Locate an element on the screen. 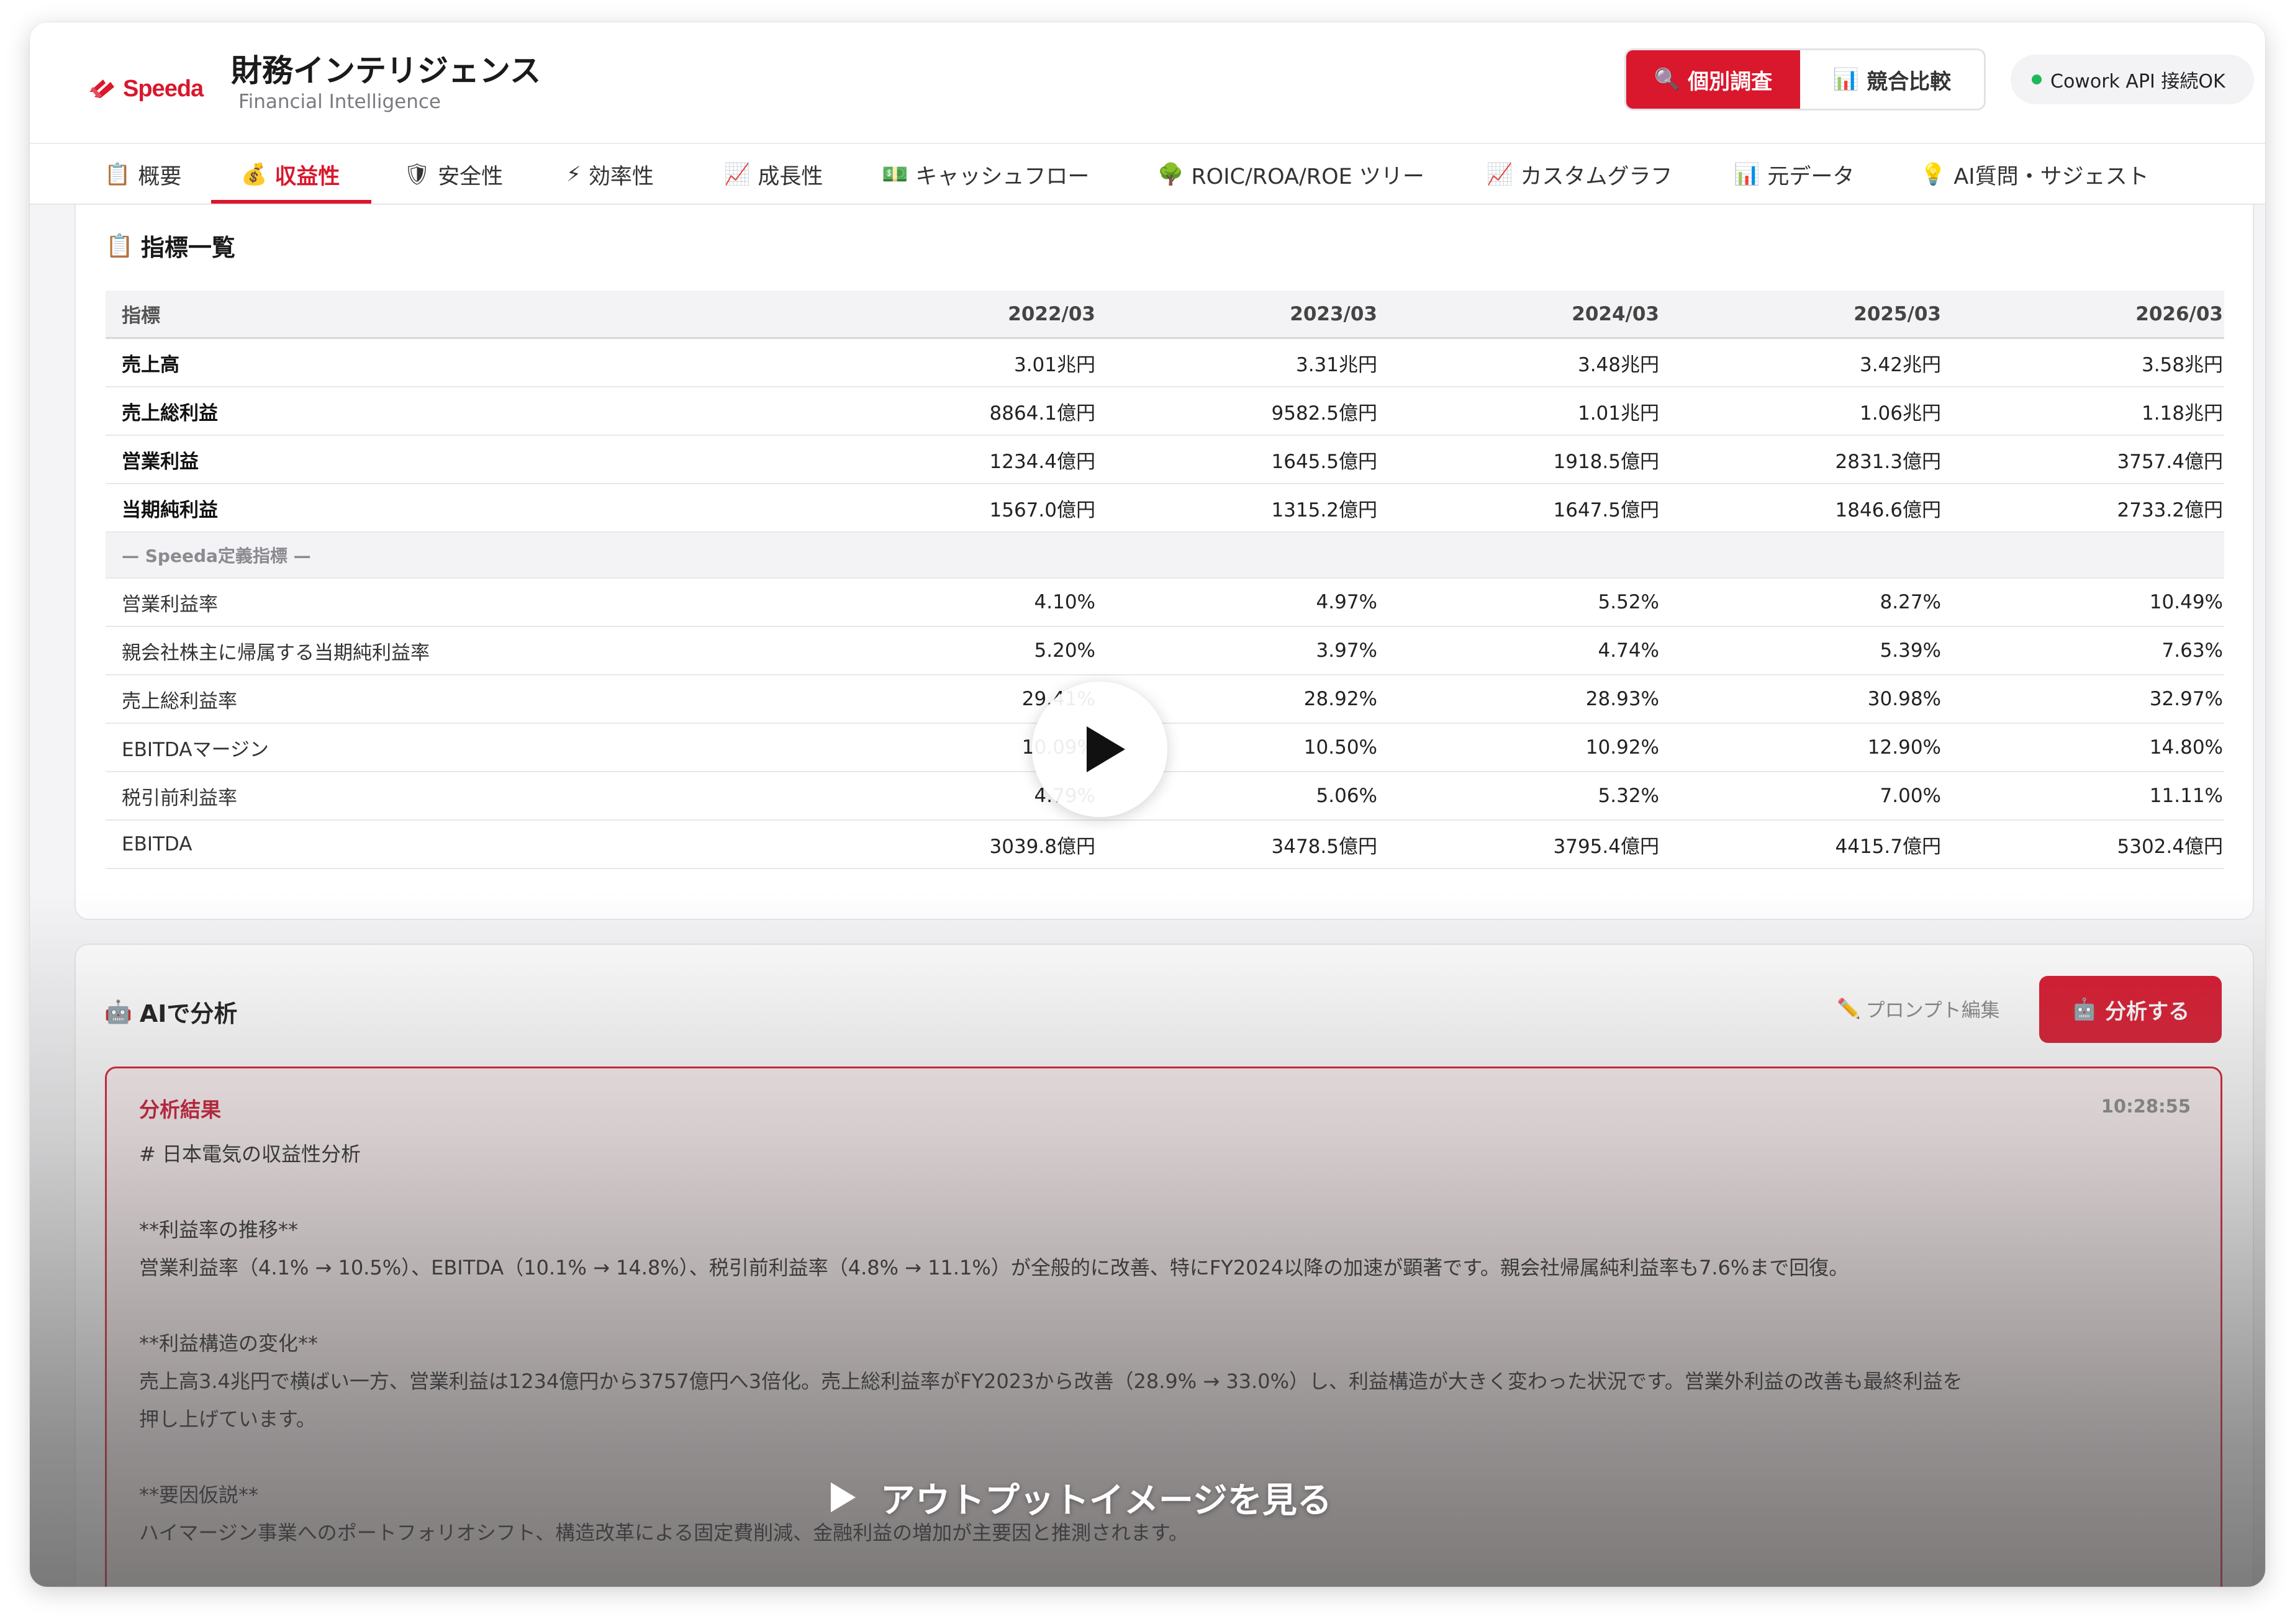 This screenshot has width=2295, height=1624. status-dot-icon is located at coordinates (2037, 79).